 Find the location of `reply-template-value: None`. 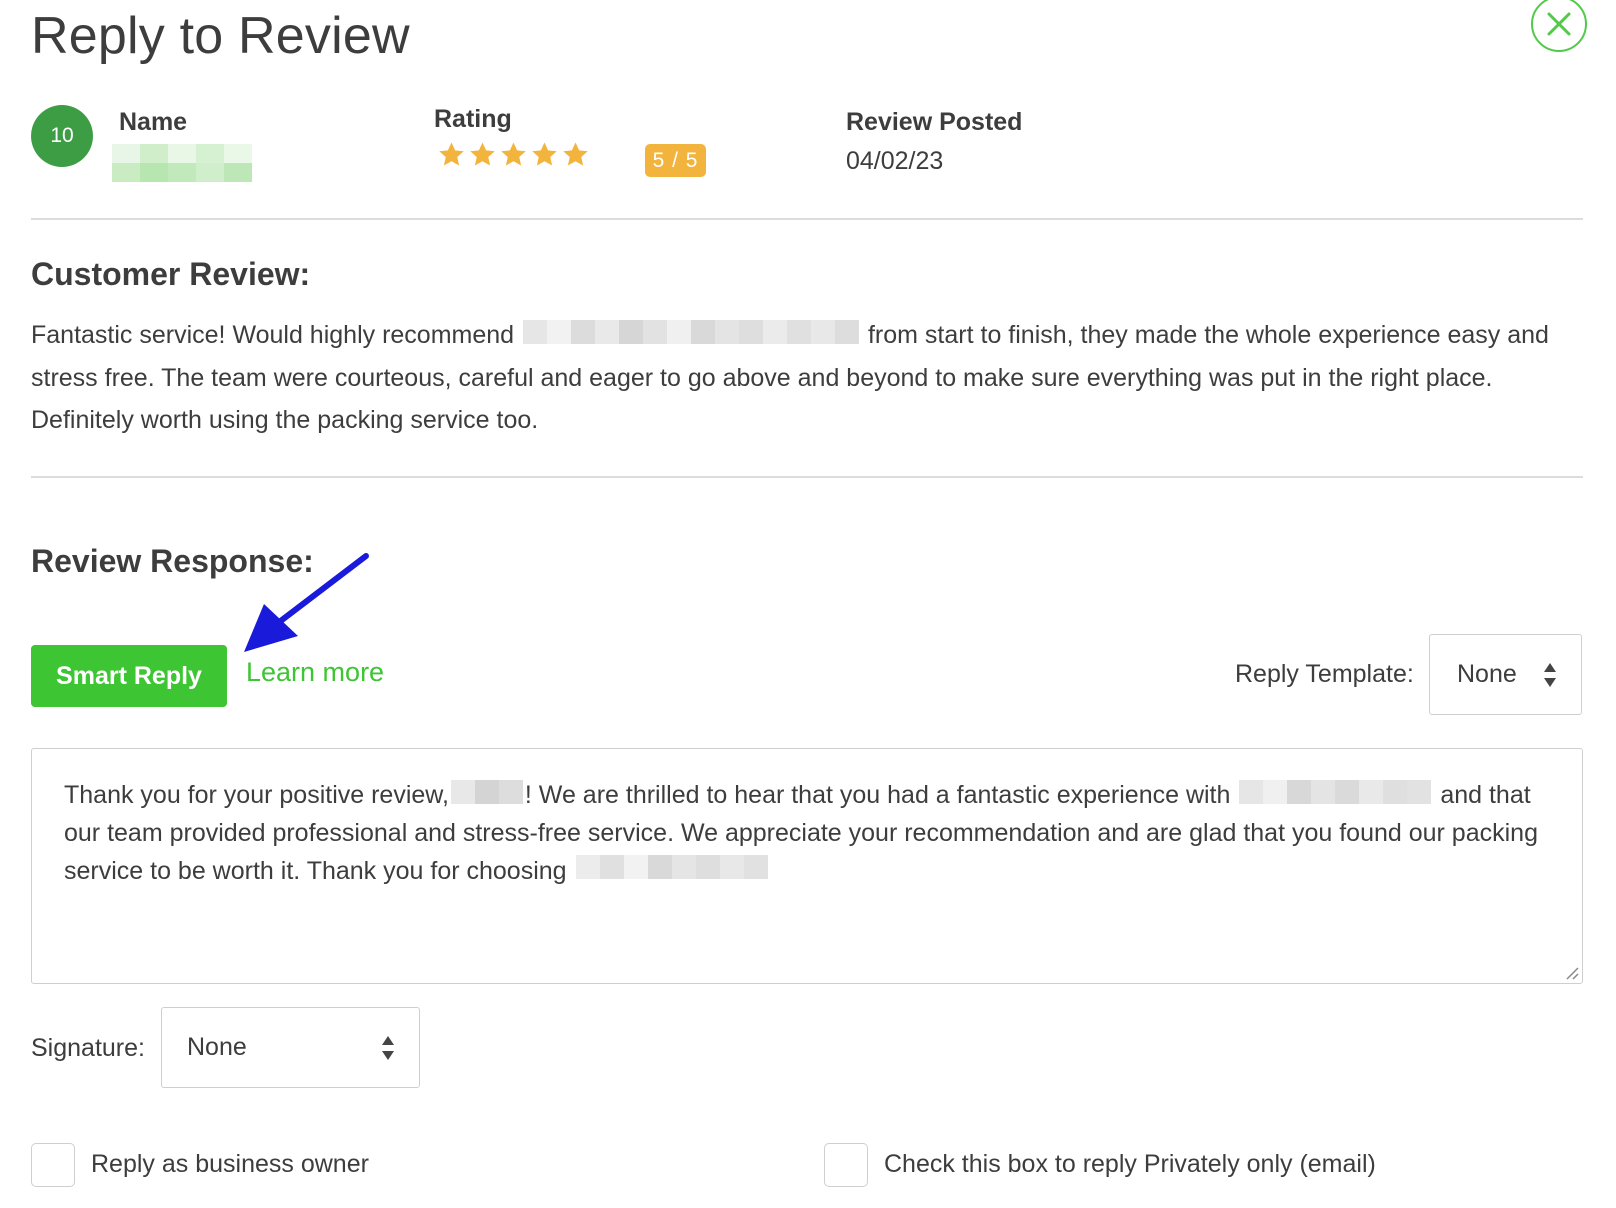

reply-template-value: None is located at coordinates (1487, 674).